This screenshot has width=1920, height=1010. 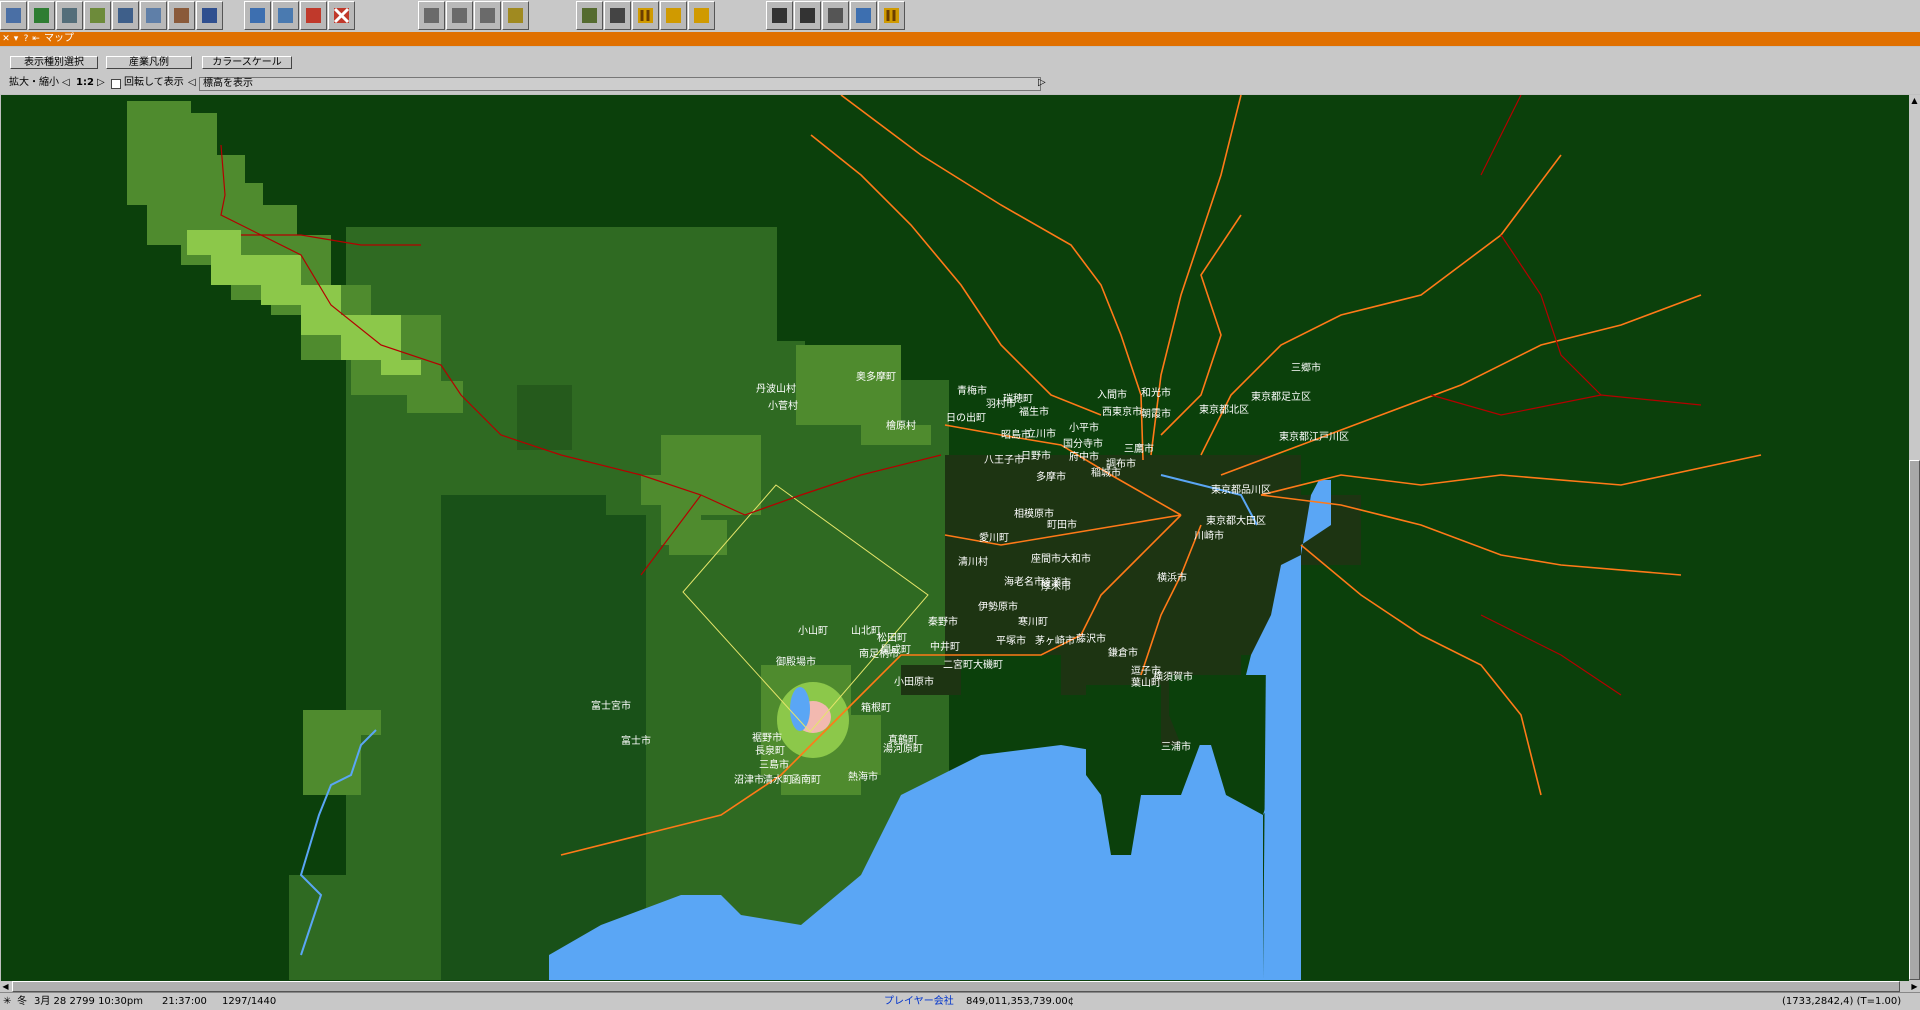 What do you see at coordinates (1914, 100) in the screenshot?
I see `scroll-up-icon: ▲` at bounding box center [1914, 100].